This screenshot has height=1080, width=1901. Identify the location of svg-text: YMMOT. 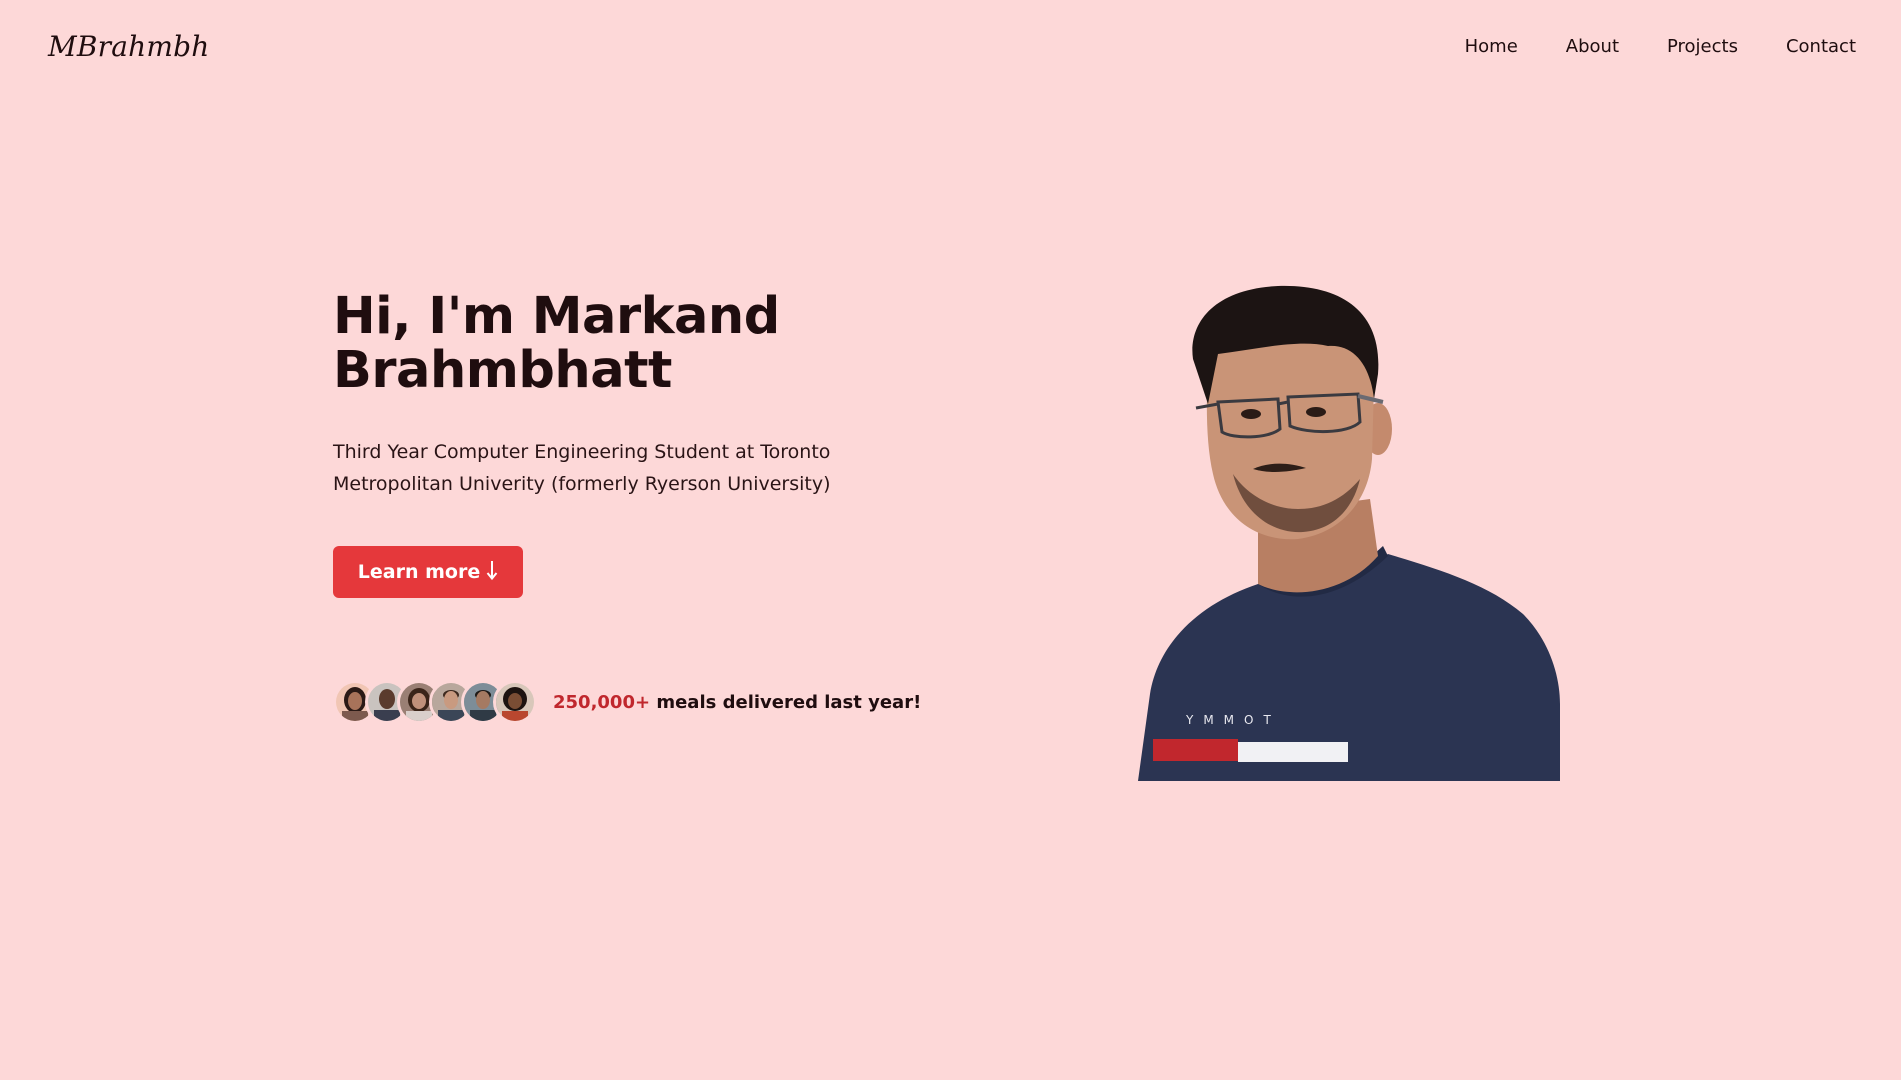
(1233, 720).